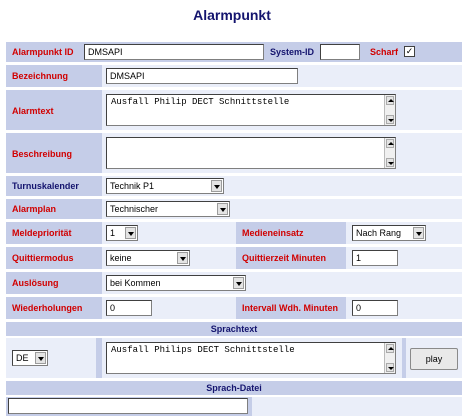 Image resolution: width=464 pixels, height=418 pixels. Describe the element at coordinates (45, 186) in the screenshot. I see `turnuskalender-label: Turnuskalender` at that location.